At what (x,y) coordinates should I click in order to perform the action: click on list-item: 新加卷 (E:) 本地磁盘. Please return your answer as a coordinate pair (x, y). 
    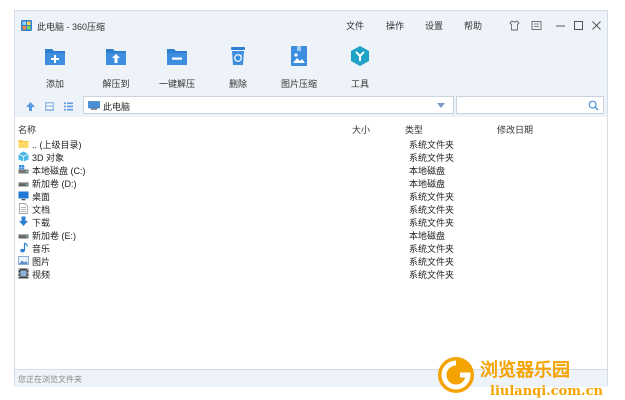
    Looking at the image, I should click on (311, 234).